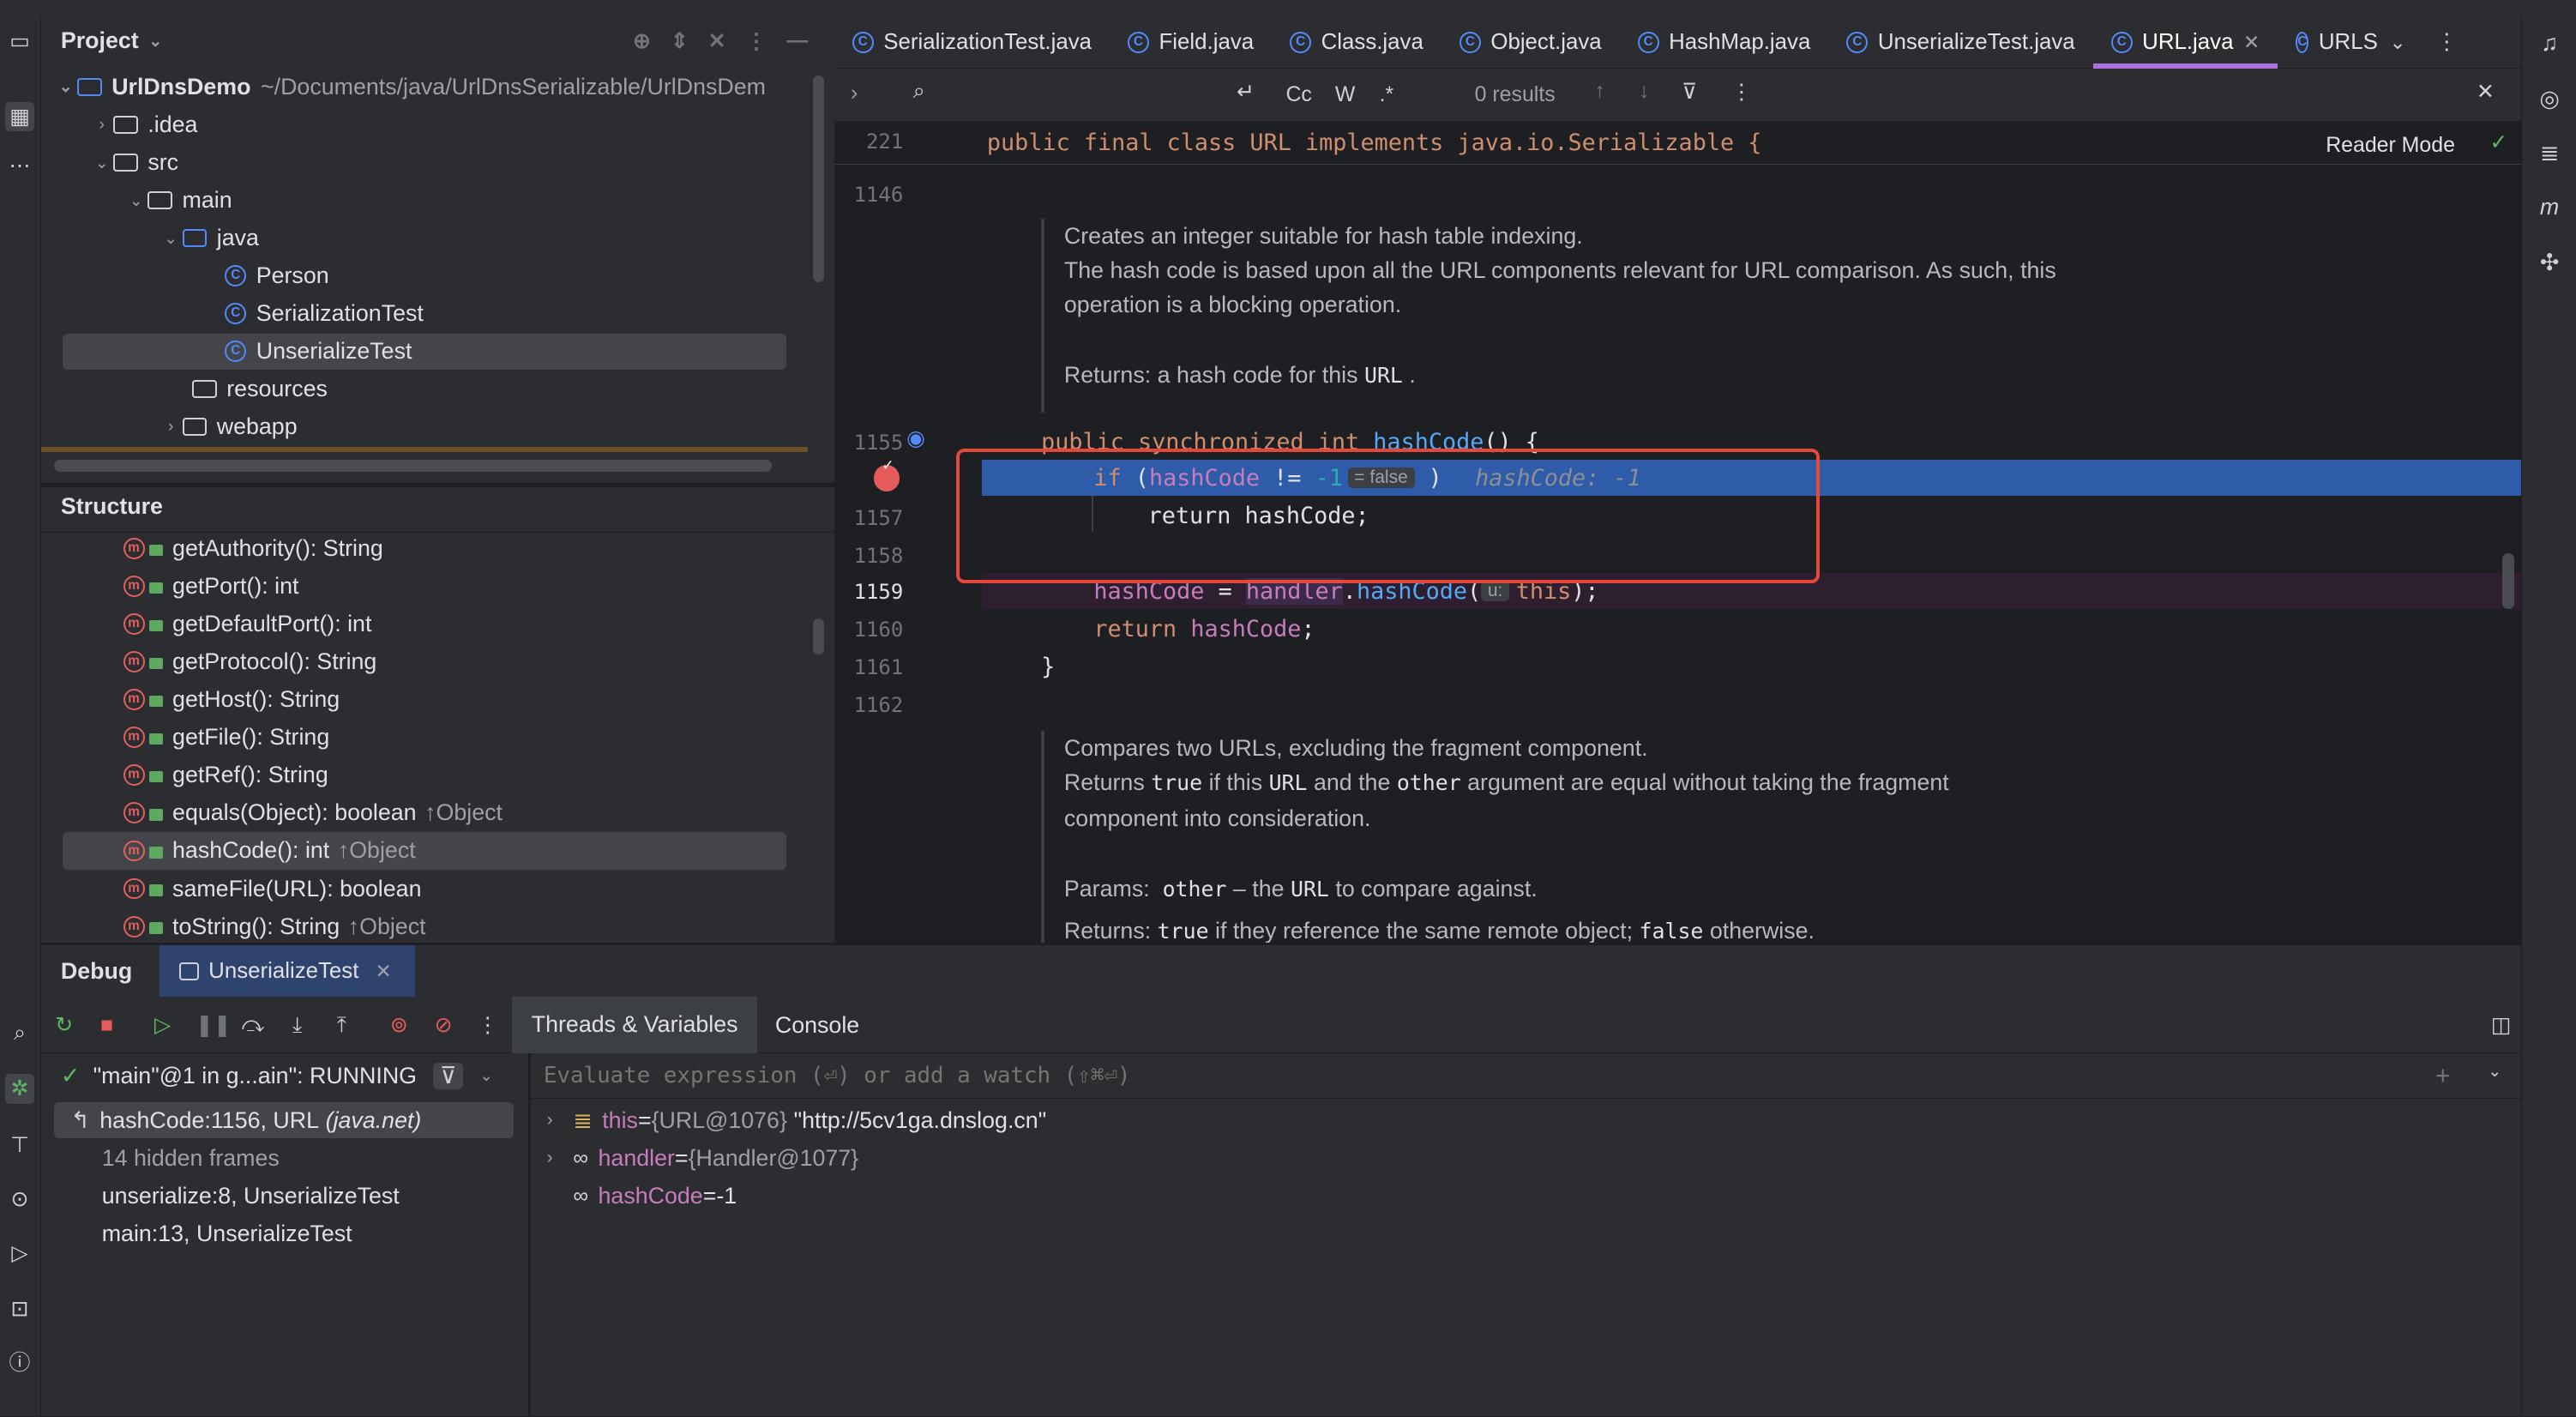 This screenshot has width=2576, height=1417. What do you see at coordinates (277, 276) in the screenshot?
I see `tree-item-person: C Person` at bounding box center [277, 276].